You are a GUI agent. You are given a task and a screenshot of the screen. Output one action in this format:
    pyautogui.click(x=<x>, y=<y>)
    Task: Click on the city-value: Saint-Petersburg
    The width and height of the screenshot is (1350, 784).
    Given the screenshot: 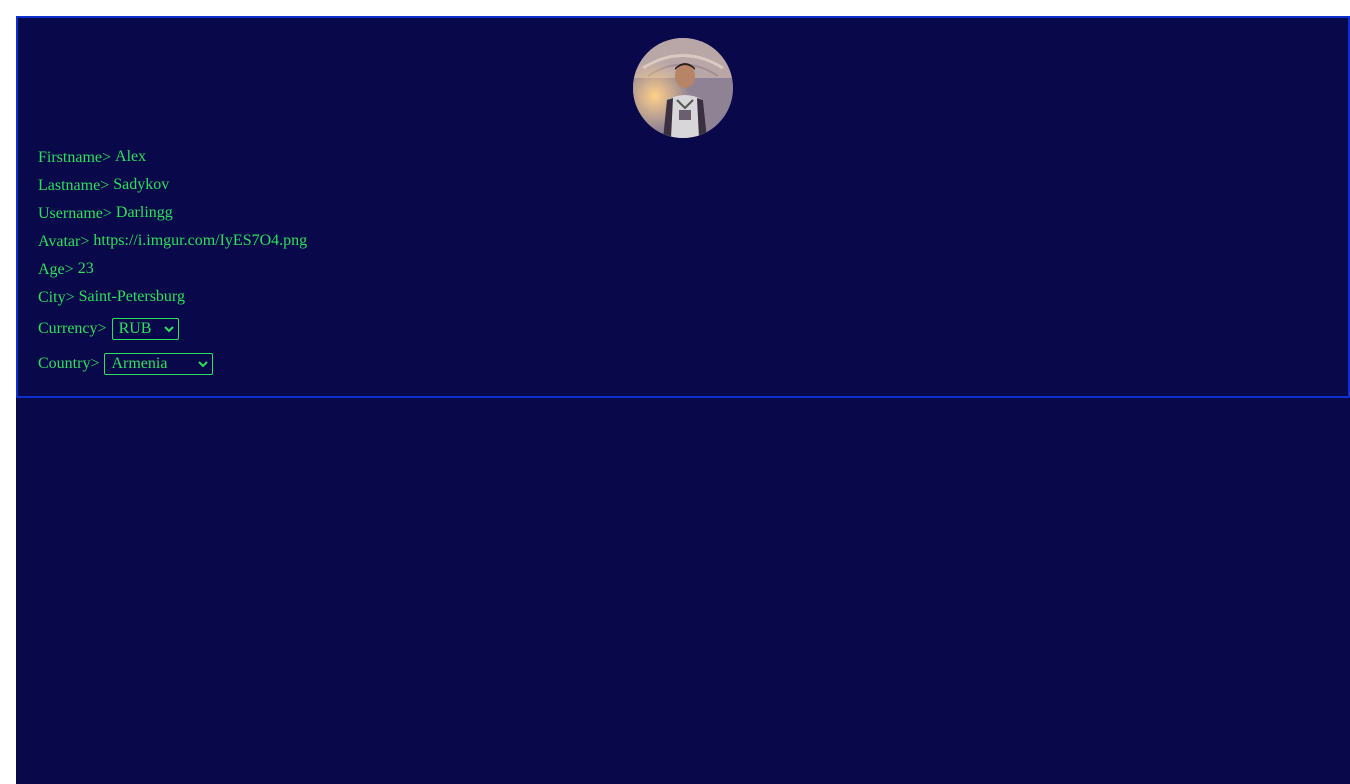 What is the action you would take?
    pyautogui.click(x=132, y=297)
    